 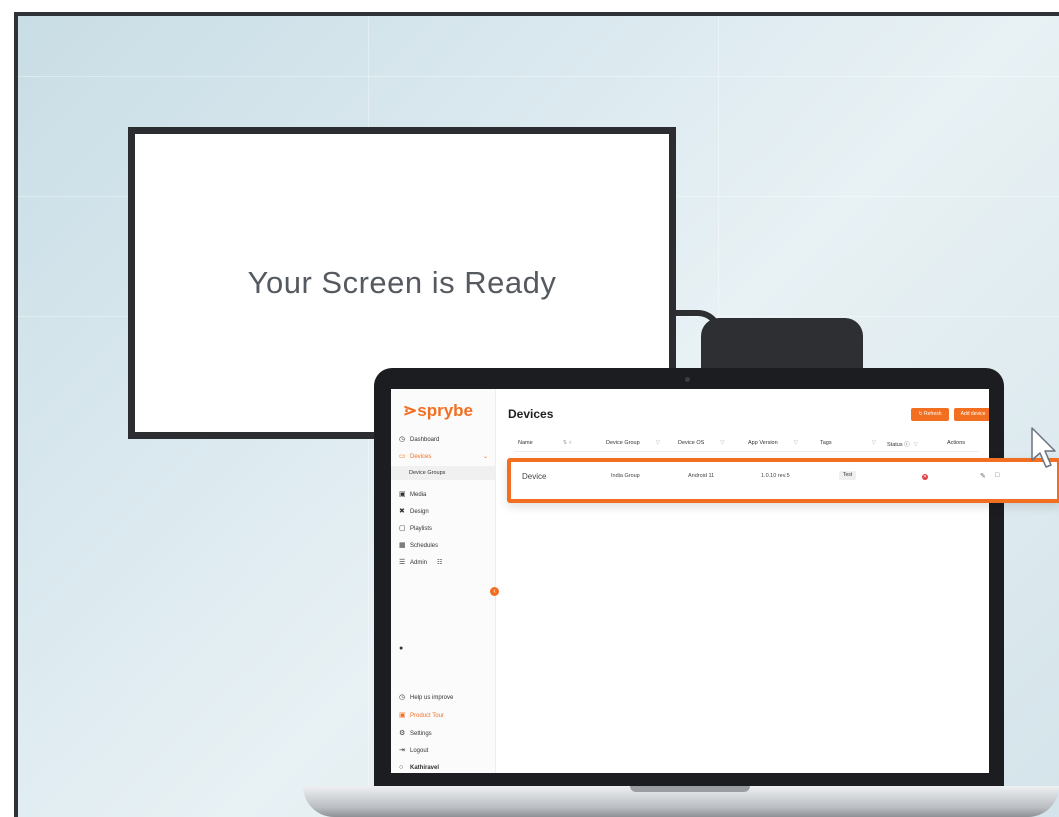 What do you see at coordinates (701, 443) in the screenshot?
I see `col-device-os: Device OS ▽` at bounding box center [701, 443].